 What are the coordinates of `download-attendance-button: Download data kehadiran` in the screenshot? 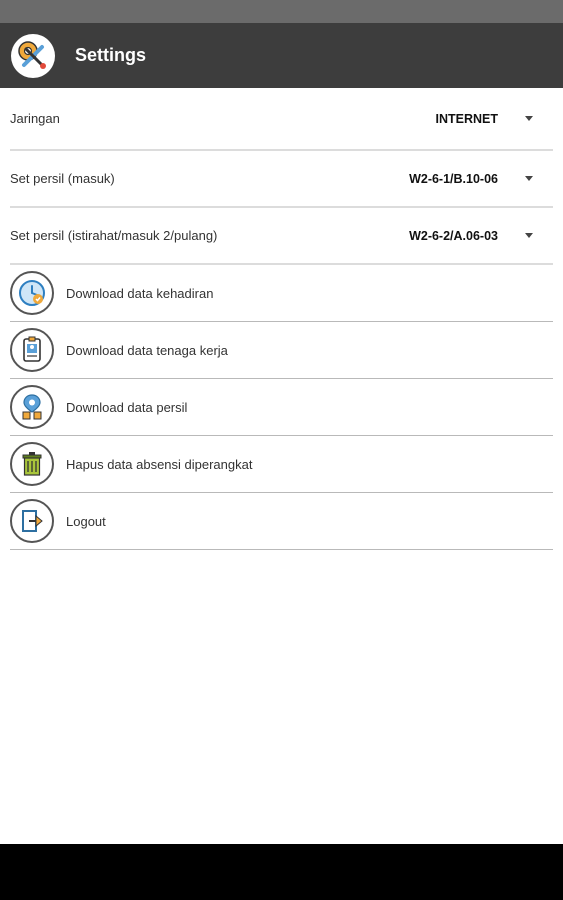 It's located at (281, 293).